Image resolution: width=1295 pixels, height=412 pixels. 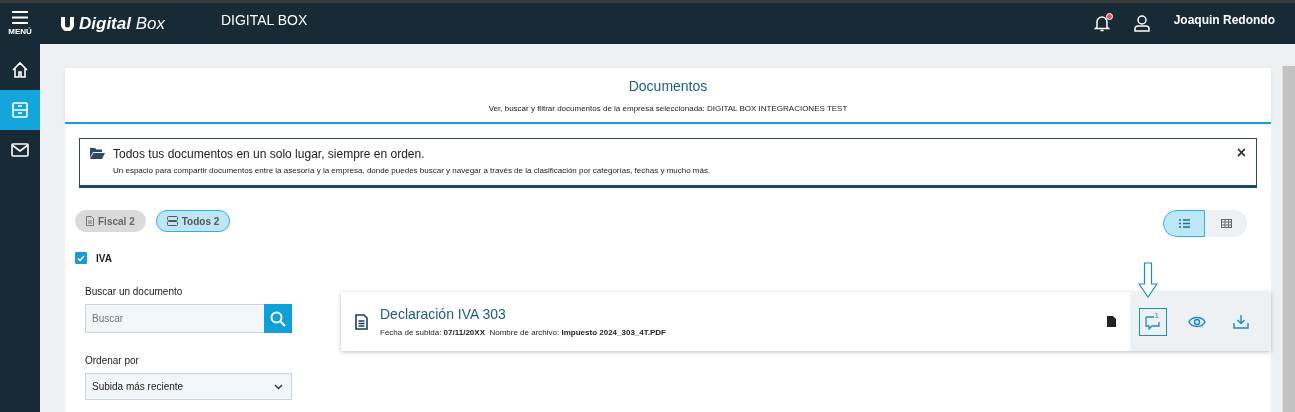 What do you see at coordinates (110, 221) in the screenshot?
I see `category-chip: Fiscal 2` at bounding box center [110, 221].